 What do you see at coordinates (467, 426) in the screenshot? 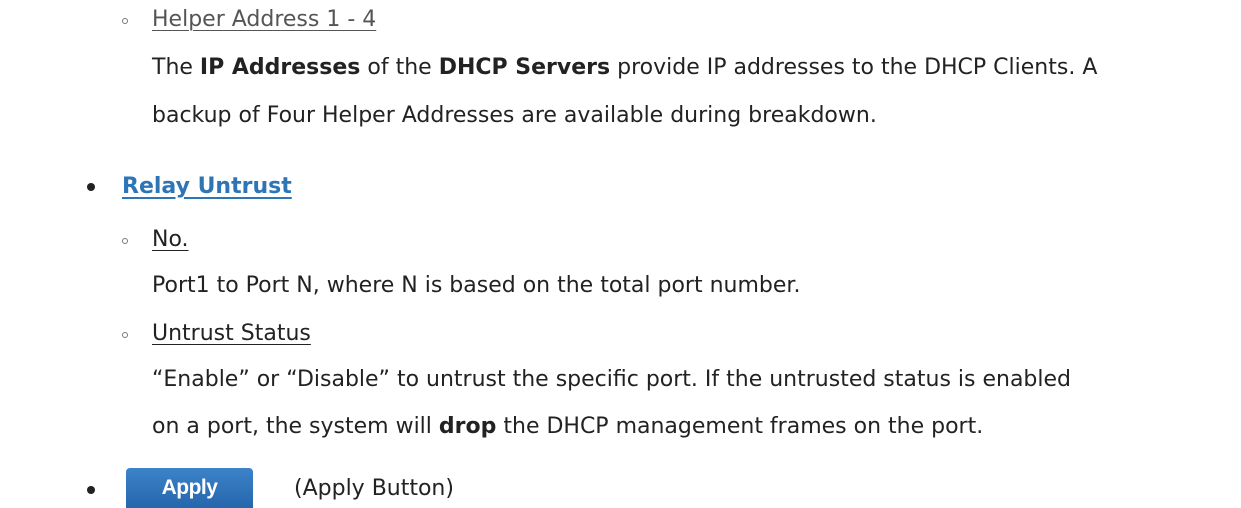
I see `drop-bold: drop` at bounding box center [467, 426].